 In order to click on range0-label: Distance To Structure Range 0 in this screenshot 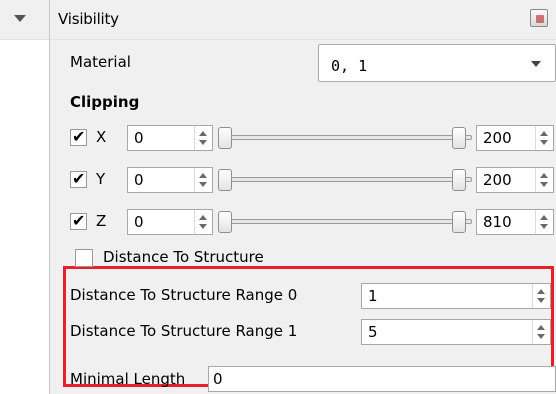, I will do `click(184, 295)`.